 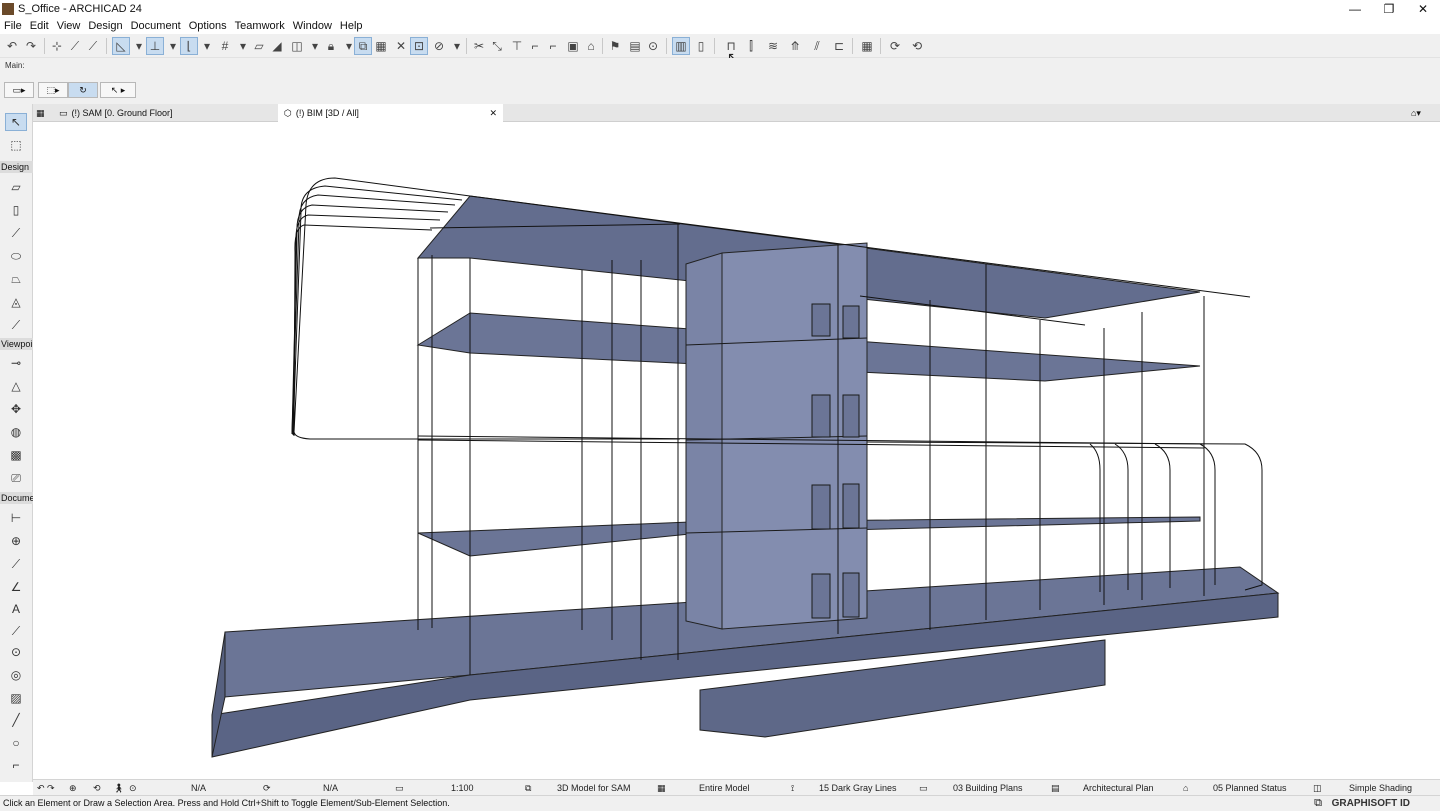 What do you see at coordinates (16, 409) in the screenshot?
I see `interior-elevation-tool-icon: ✥` at bounding box center [16, 409].